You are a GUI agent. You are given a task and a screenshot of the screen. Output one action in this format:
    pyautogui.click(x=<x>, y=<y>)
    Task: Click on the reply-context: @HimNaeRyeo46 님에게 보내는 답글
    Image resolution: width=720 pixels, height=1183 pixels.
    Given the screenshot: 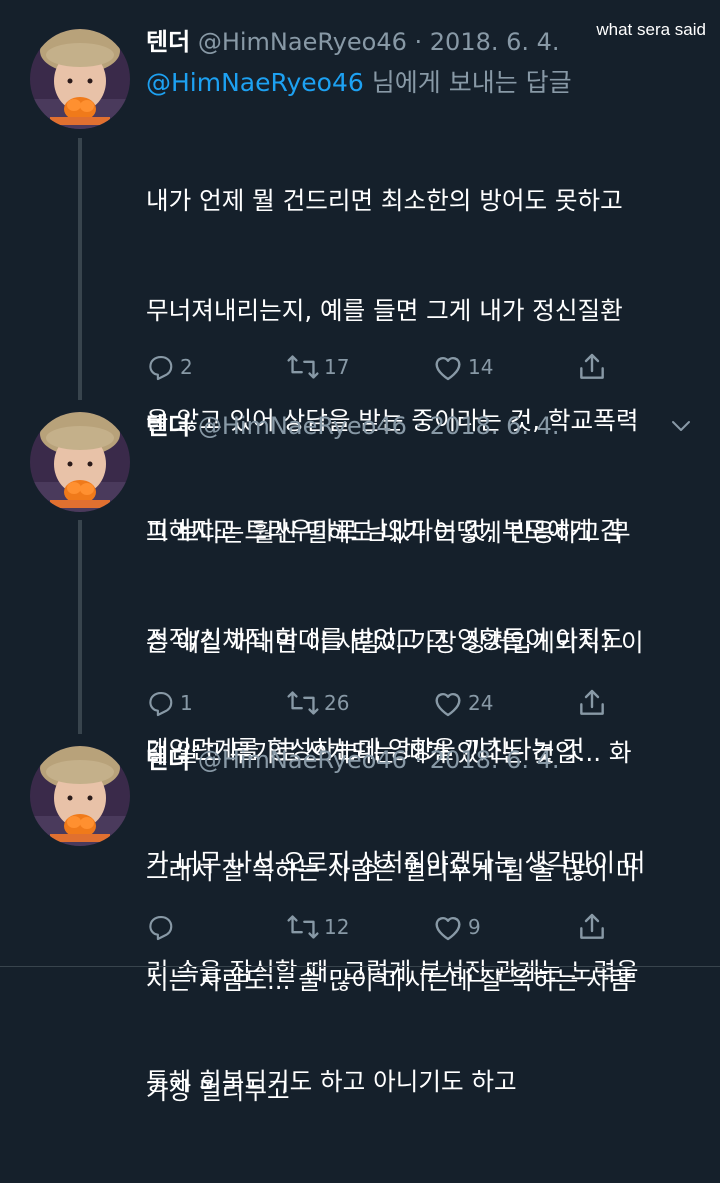 What is the action you would take?
    pyautogui.click(x=359, y=83)
    